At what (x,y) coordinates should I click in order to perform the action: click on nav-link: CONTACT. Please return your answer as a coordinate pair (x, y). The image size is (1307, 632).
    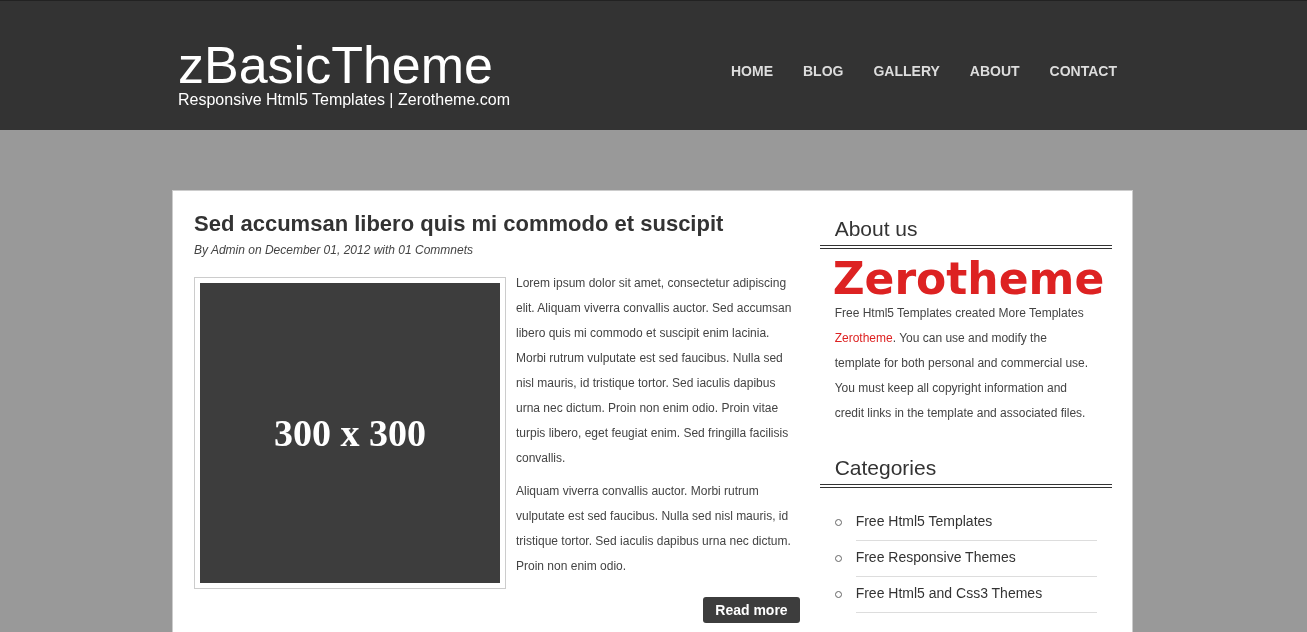
    Looking at the image, I should click on (1083, 71).